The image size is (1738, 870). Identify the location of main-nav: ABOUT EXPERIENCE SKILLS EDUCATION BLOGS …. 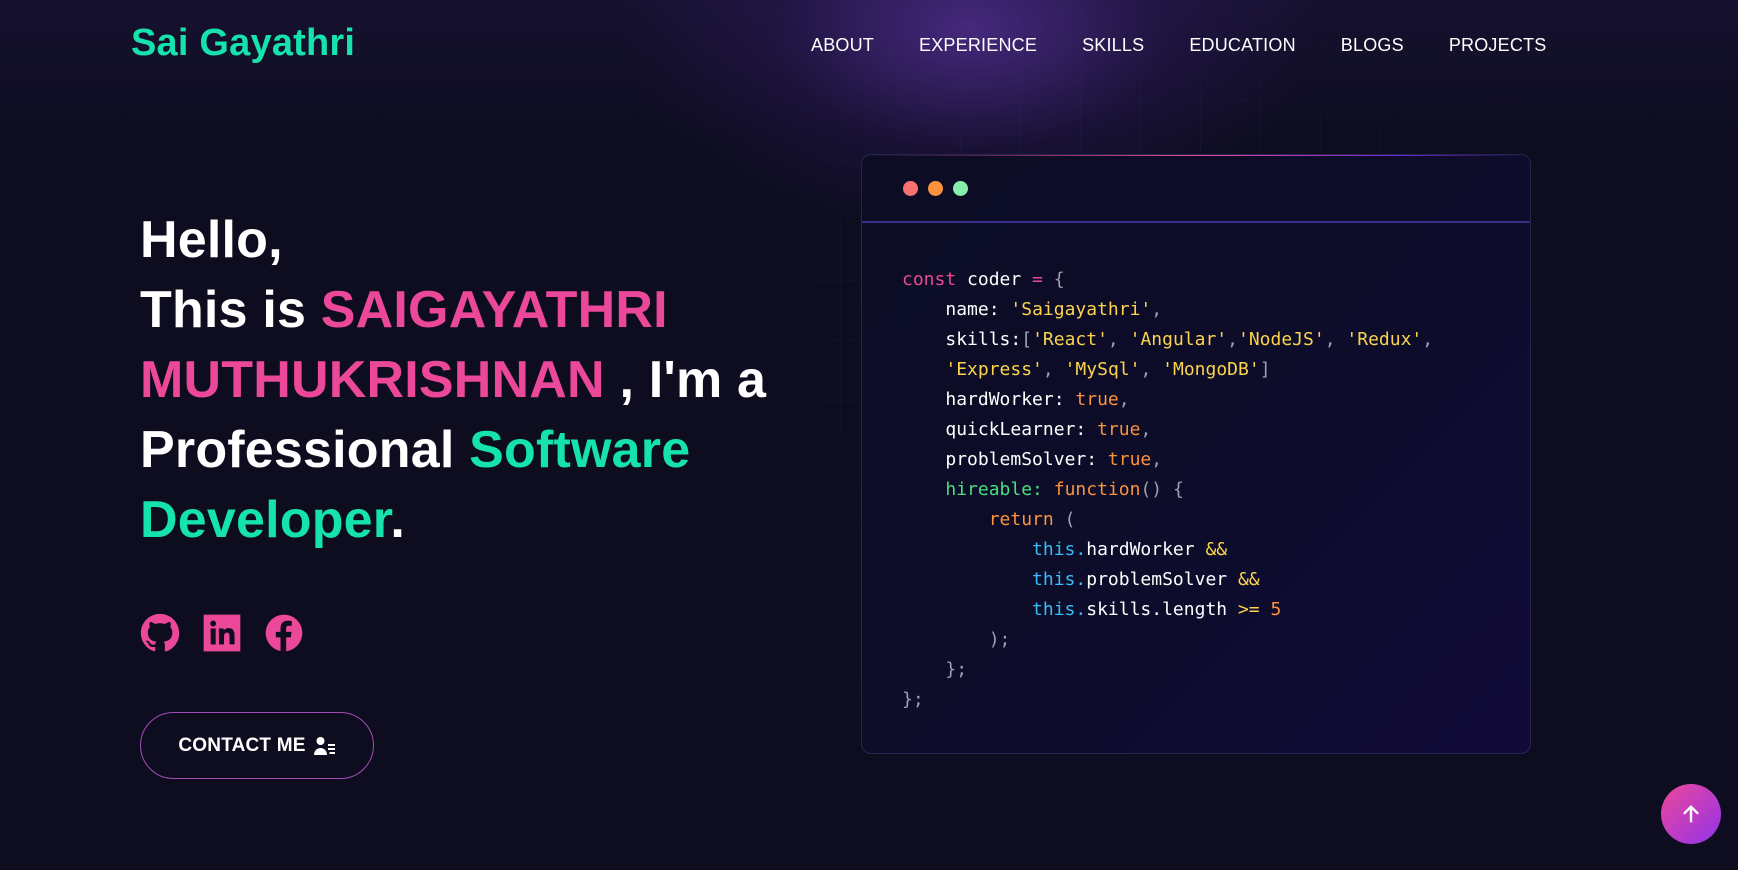
(1178, 45).